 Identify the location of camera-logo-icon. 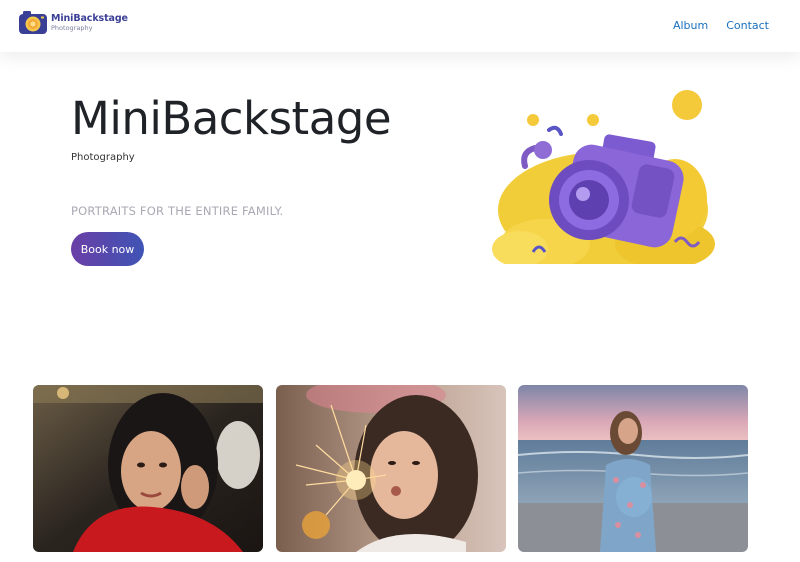
(33, 22).